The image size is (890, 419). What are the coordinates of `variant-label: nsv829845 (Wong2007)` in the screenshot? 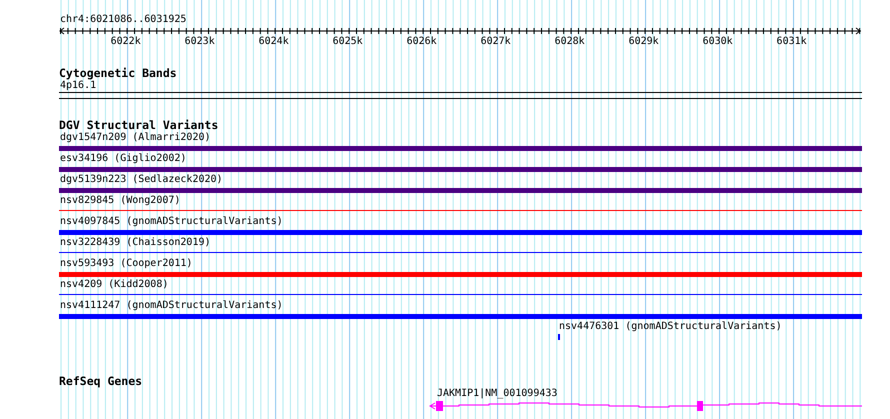 It's located at (119, 201).